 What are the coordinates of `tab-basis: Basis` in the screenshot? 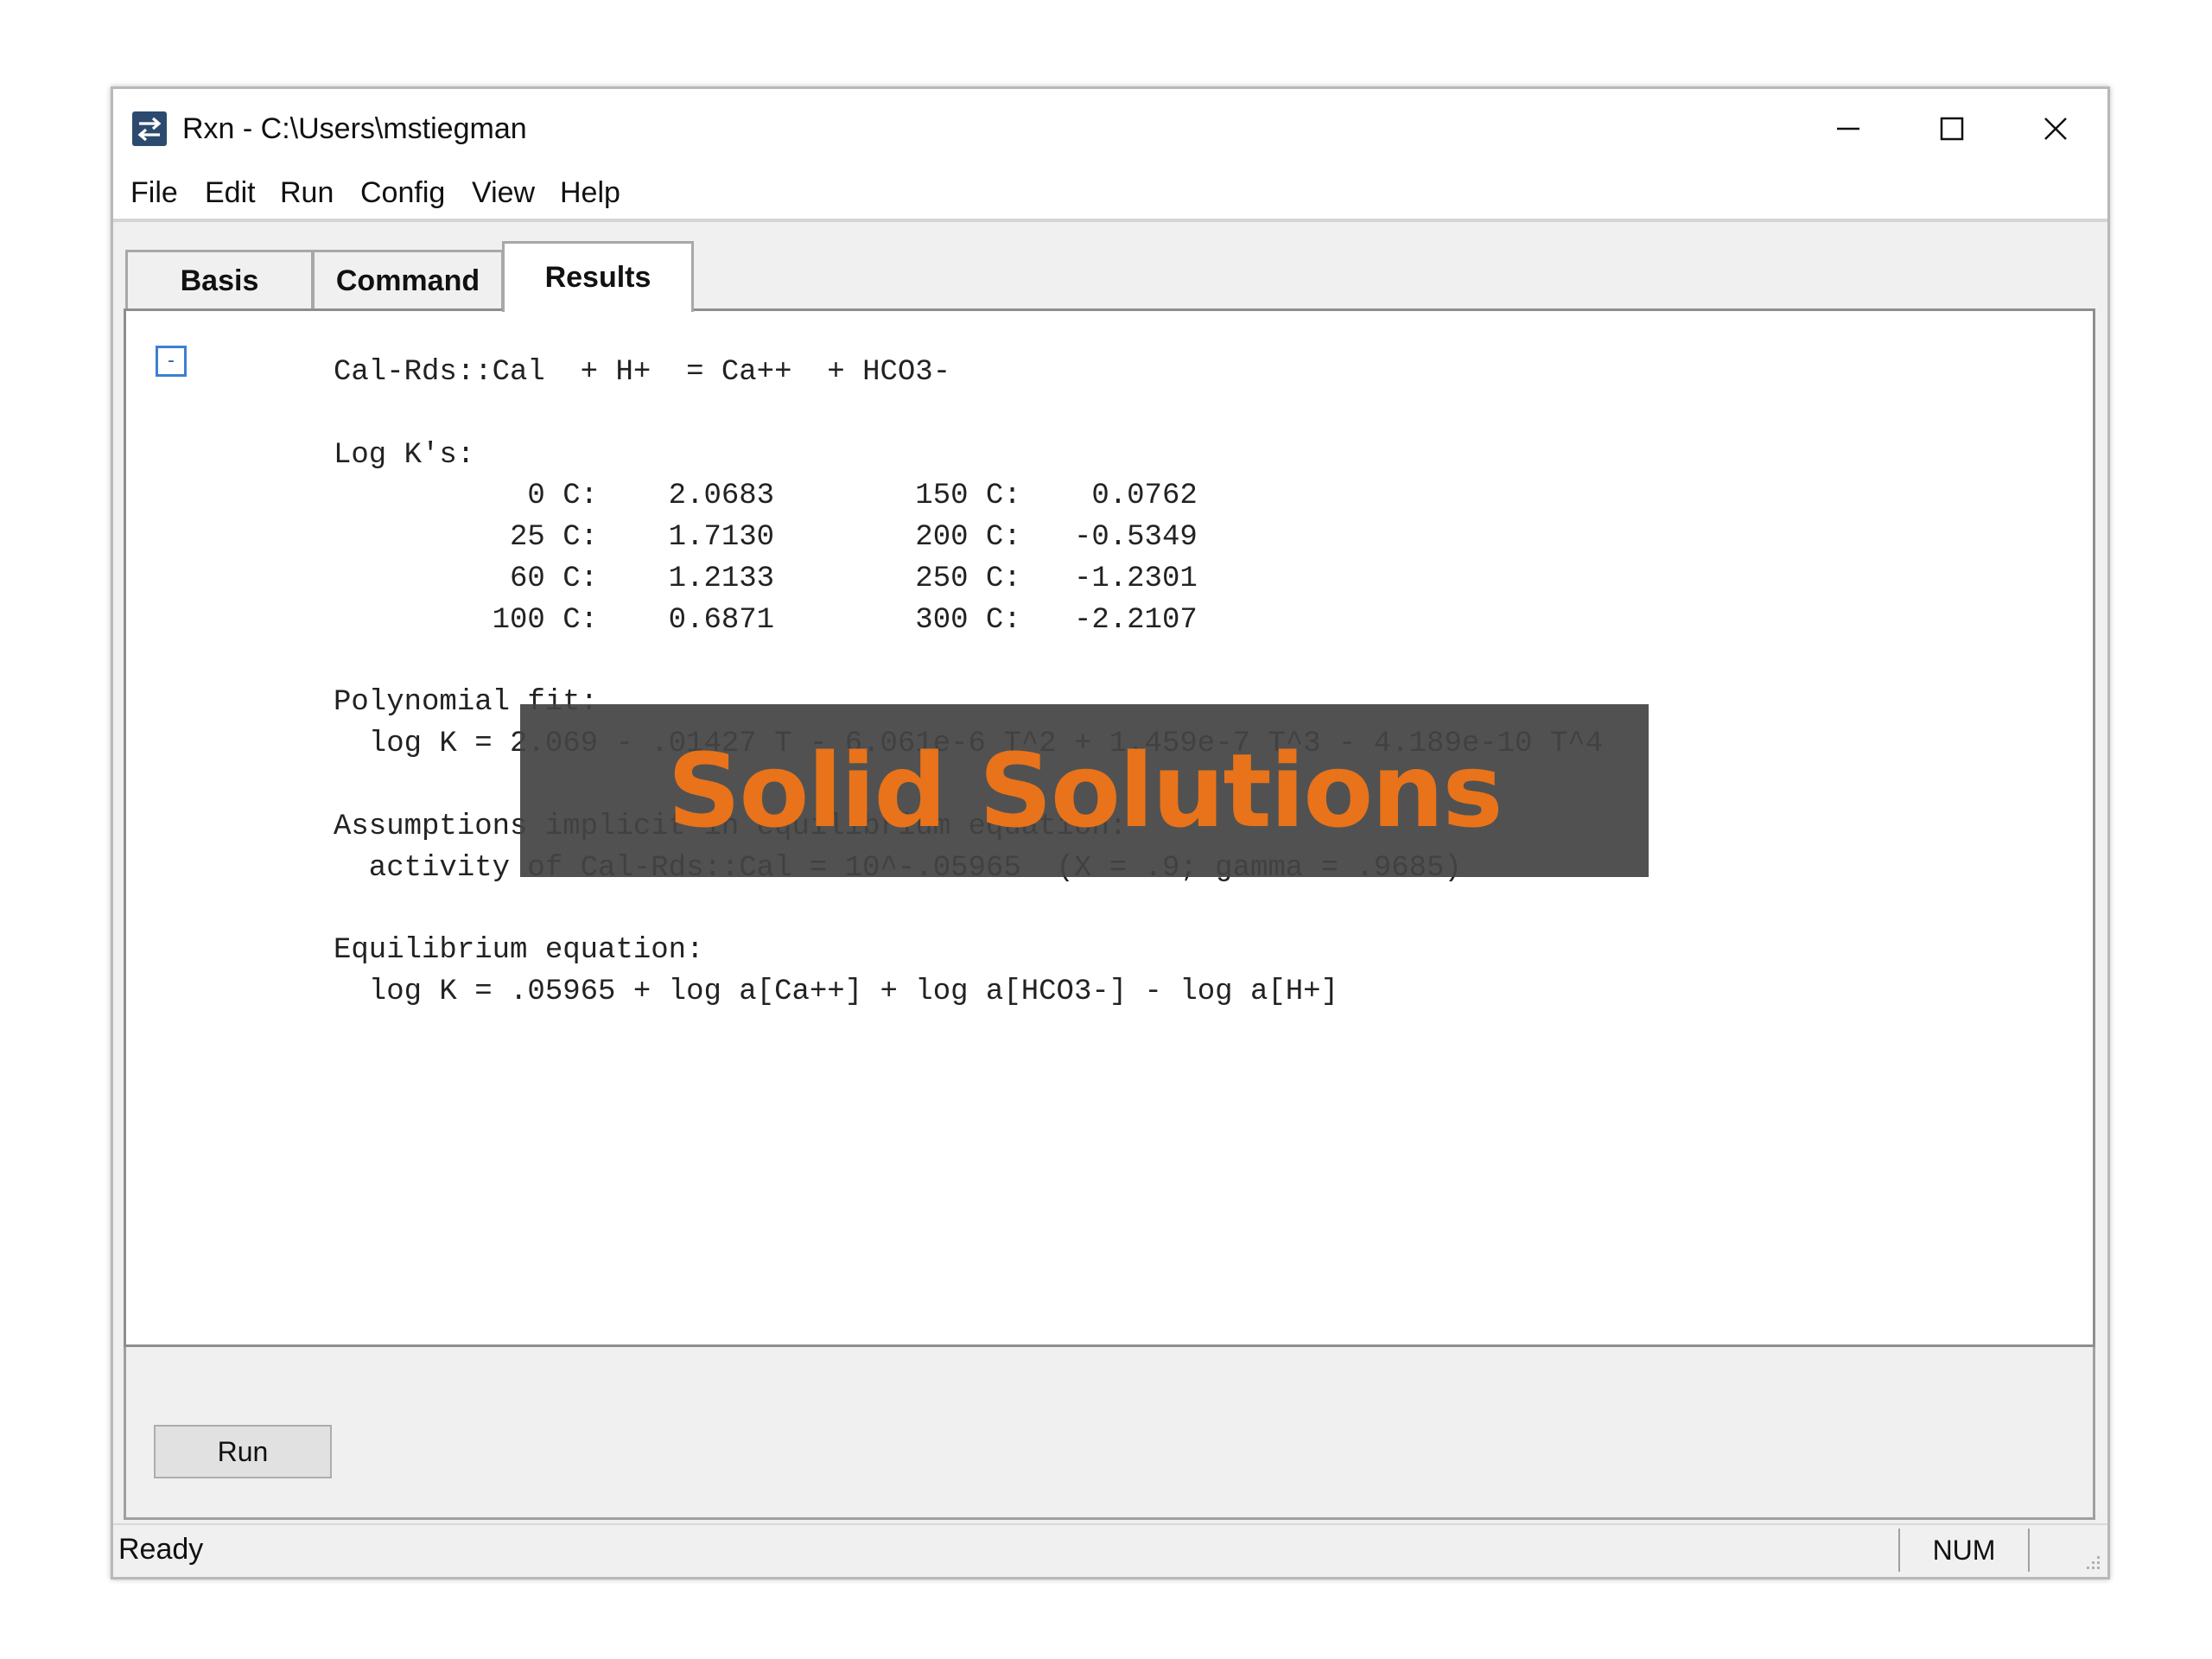 It's located at (219, 280).